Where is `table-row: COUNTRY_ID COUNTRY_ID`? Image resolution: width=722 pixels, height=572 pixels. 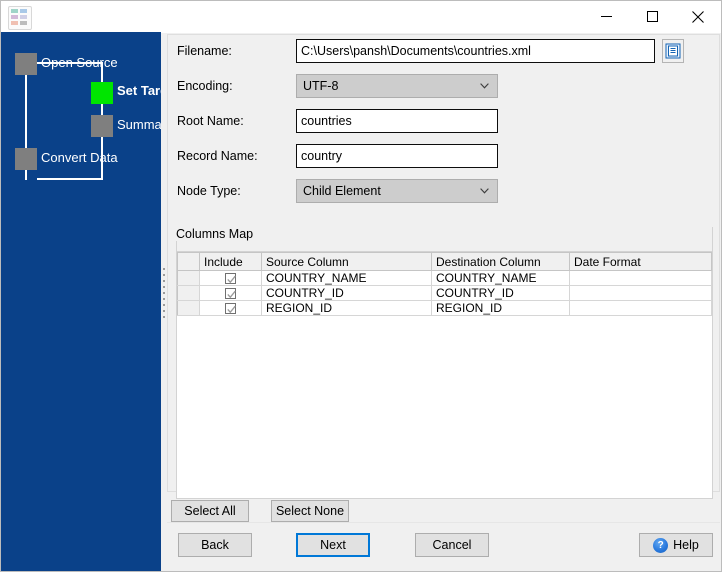 table-row: COUNTRY_ID COUNTRY_ID is located at coordinates (444, 293).